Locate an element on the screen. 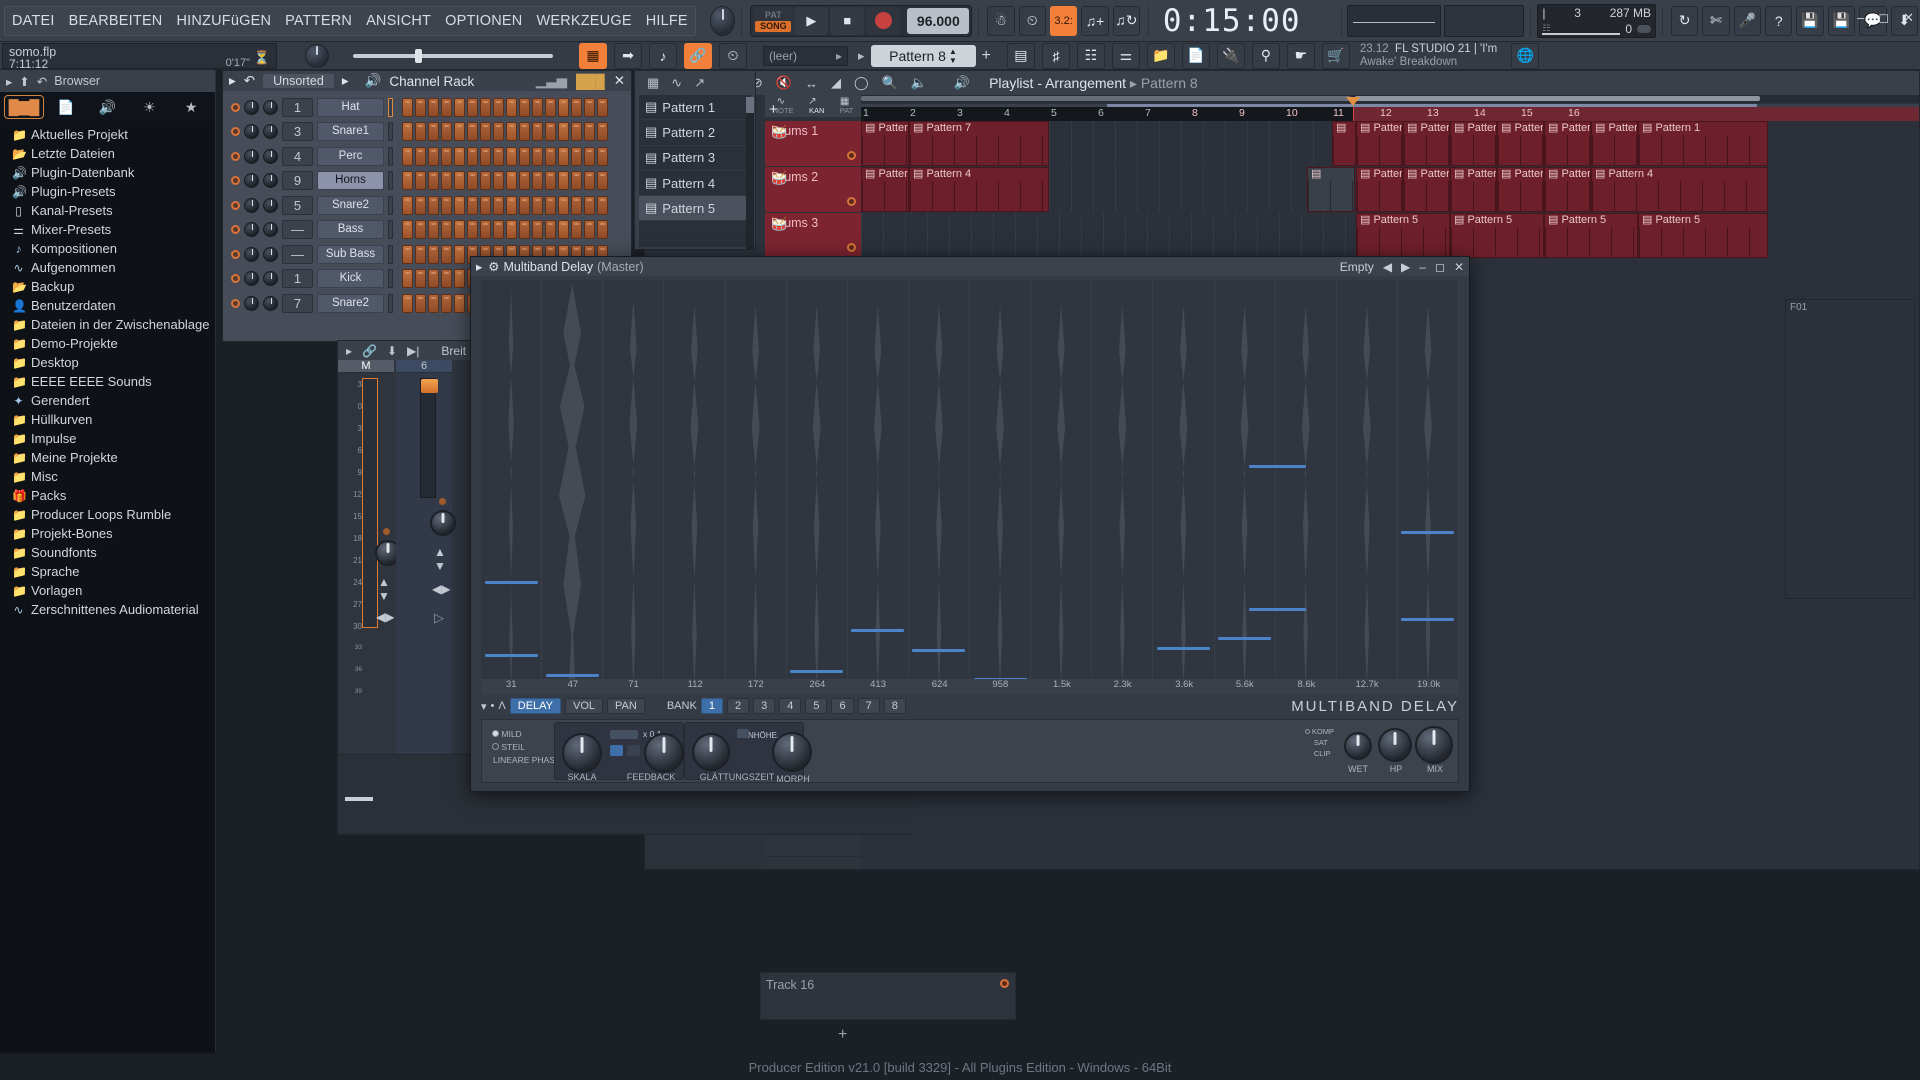  browser-item-24: 📁 Vorlagen is located at coordinates (107, 590).